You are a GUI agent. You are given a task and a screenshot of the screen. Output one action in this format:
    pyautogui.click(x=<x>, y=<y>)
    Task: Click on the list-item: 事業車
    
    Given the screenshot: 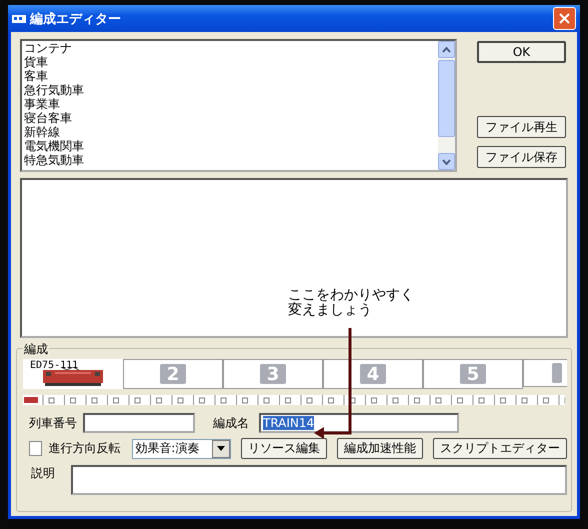 What is the action you would take?
    pyautogui.click(x=231, y=104)
    